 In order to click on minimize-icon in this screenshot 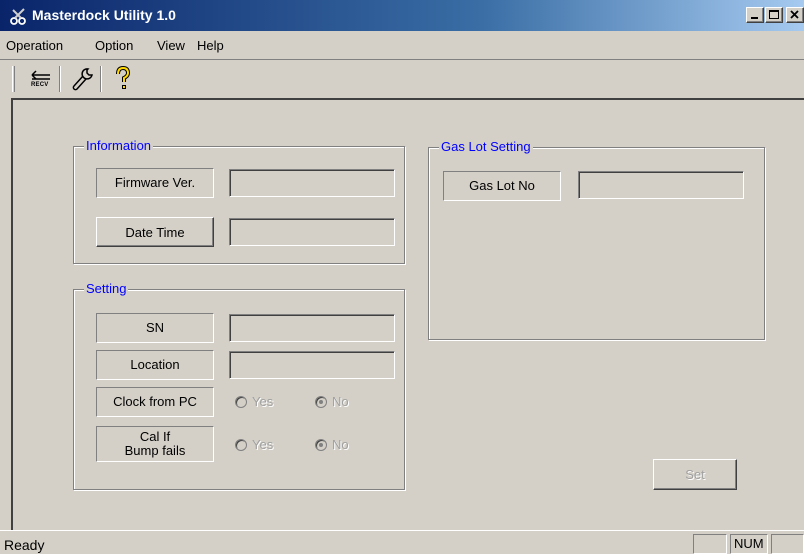, I will do `click(754, 18)`.